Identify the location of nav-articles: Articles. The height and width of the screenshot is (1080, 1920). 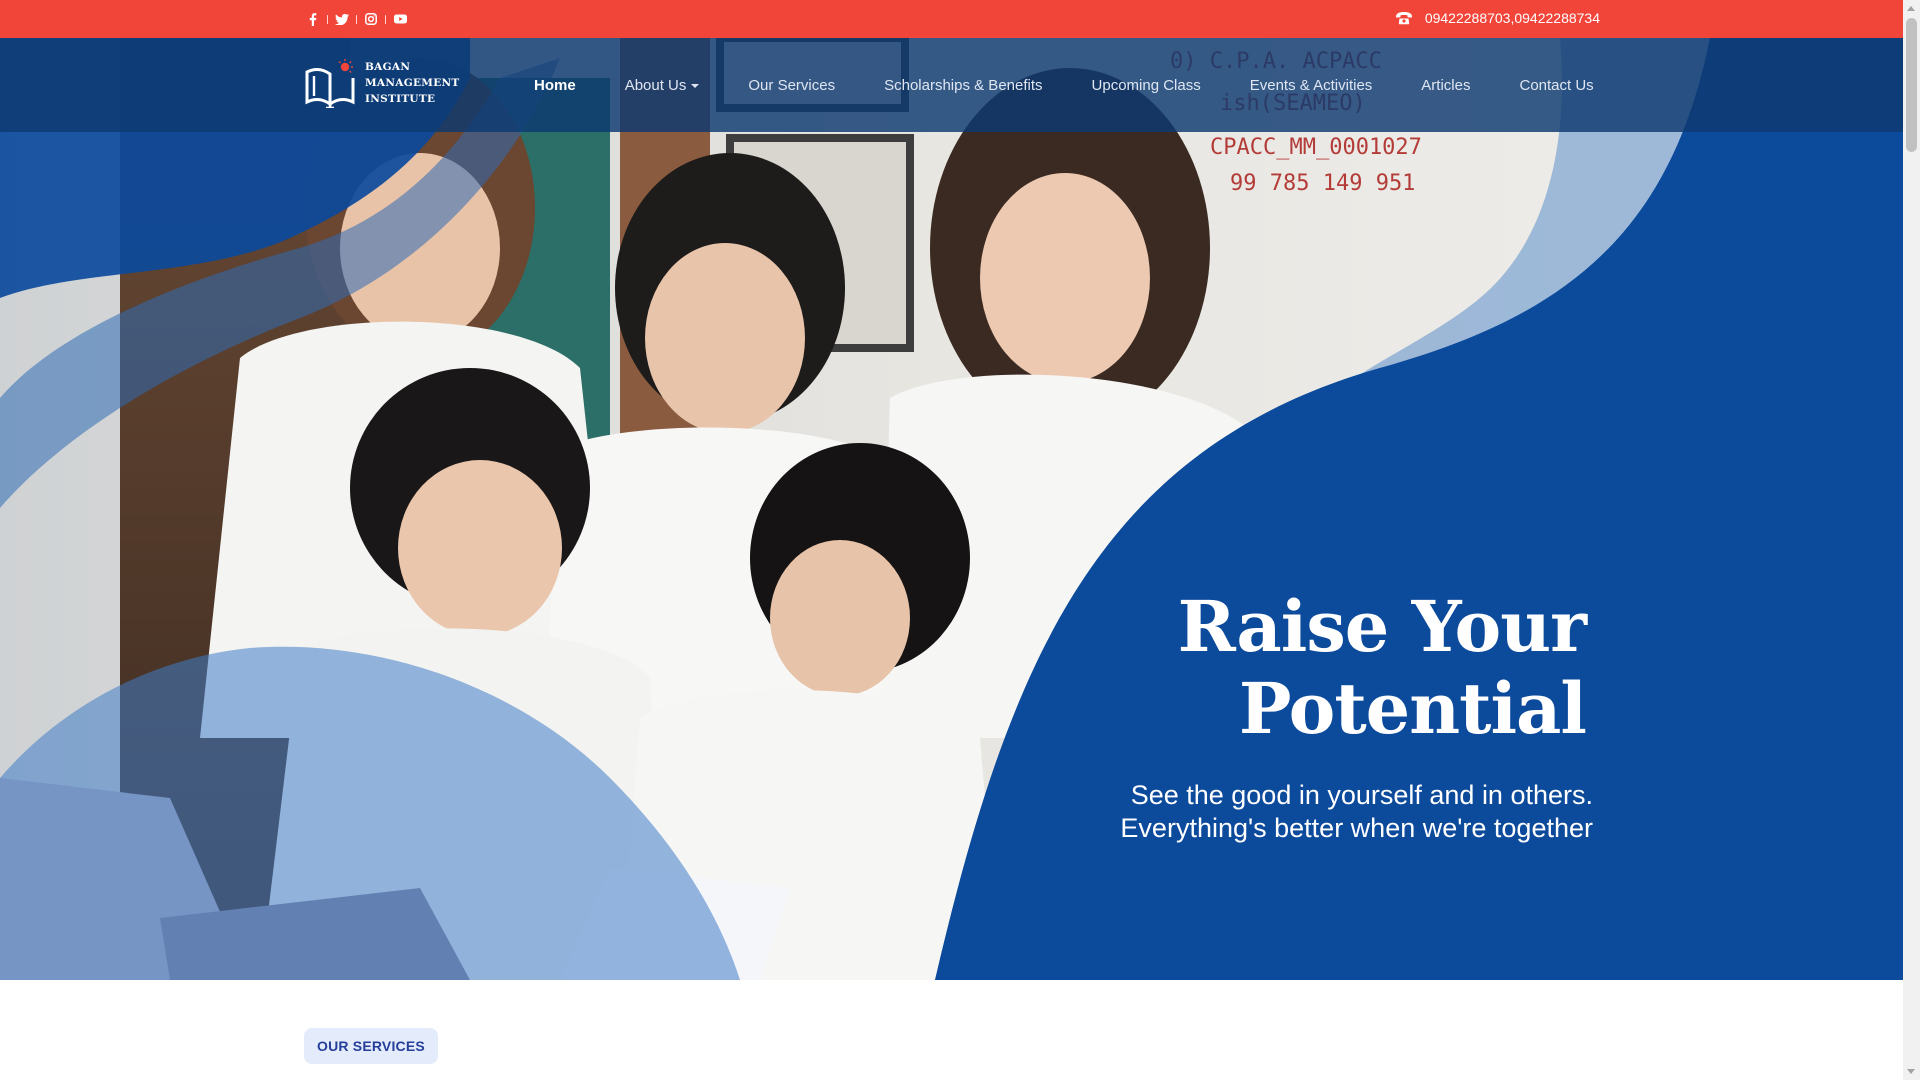
(1445, 85).